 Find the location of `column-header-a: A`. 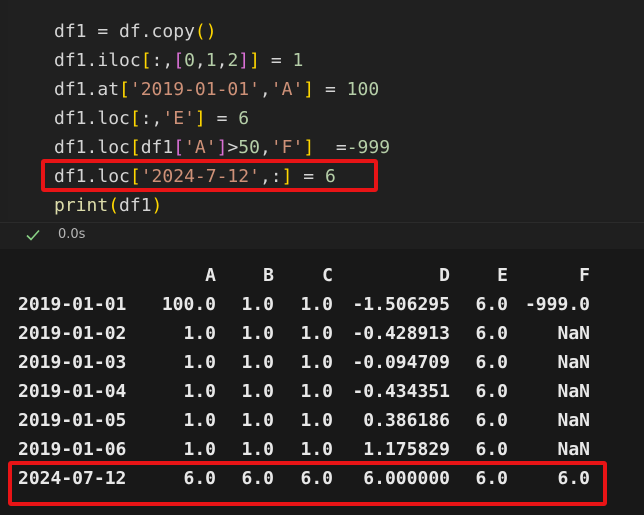

column-header-a: A is located at coordinates (210, 275).